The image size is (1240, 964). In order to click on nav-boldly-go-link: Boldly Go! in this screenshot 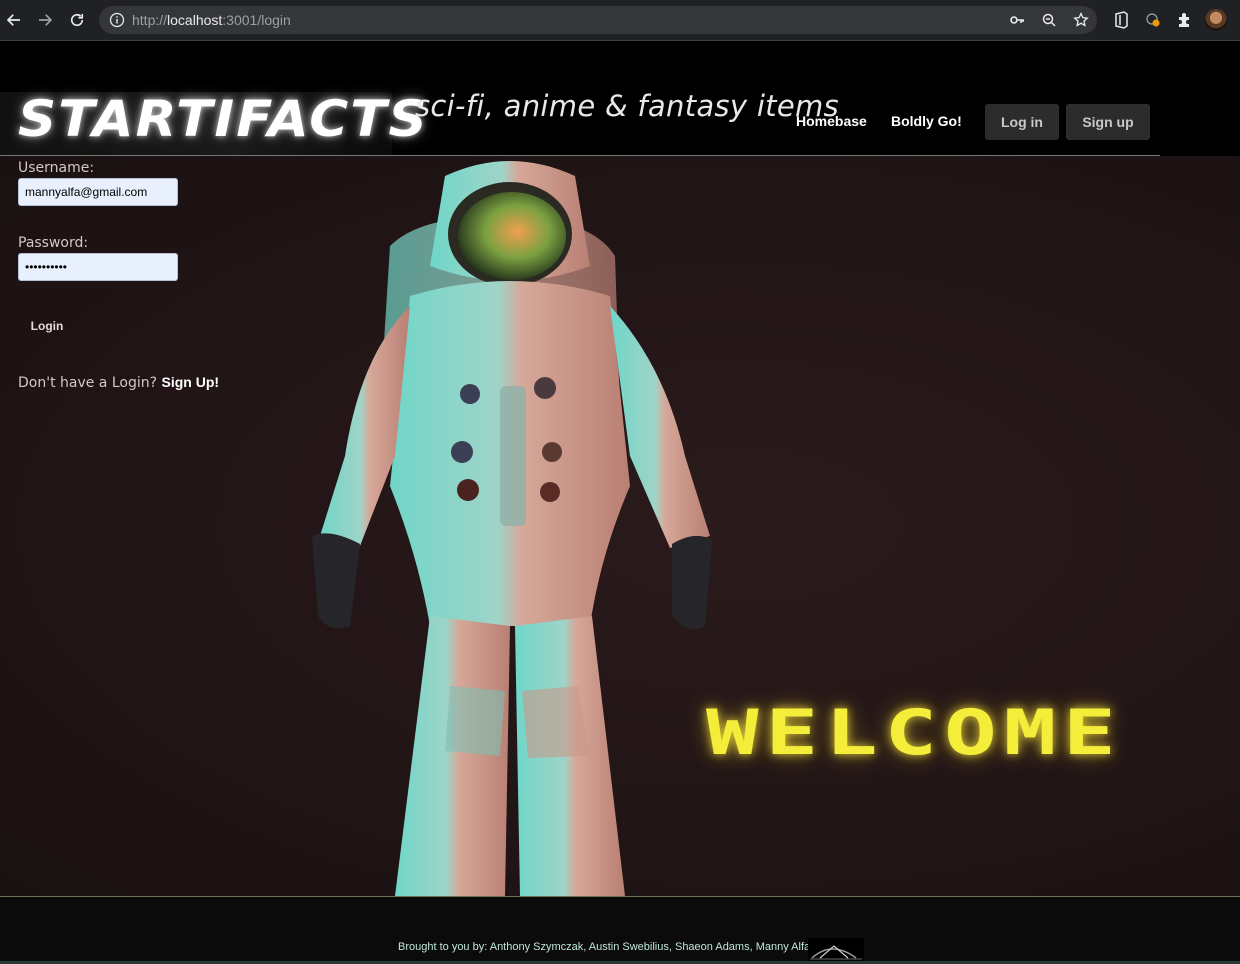, I will do `click(926, 121)`.